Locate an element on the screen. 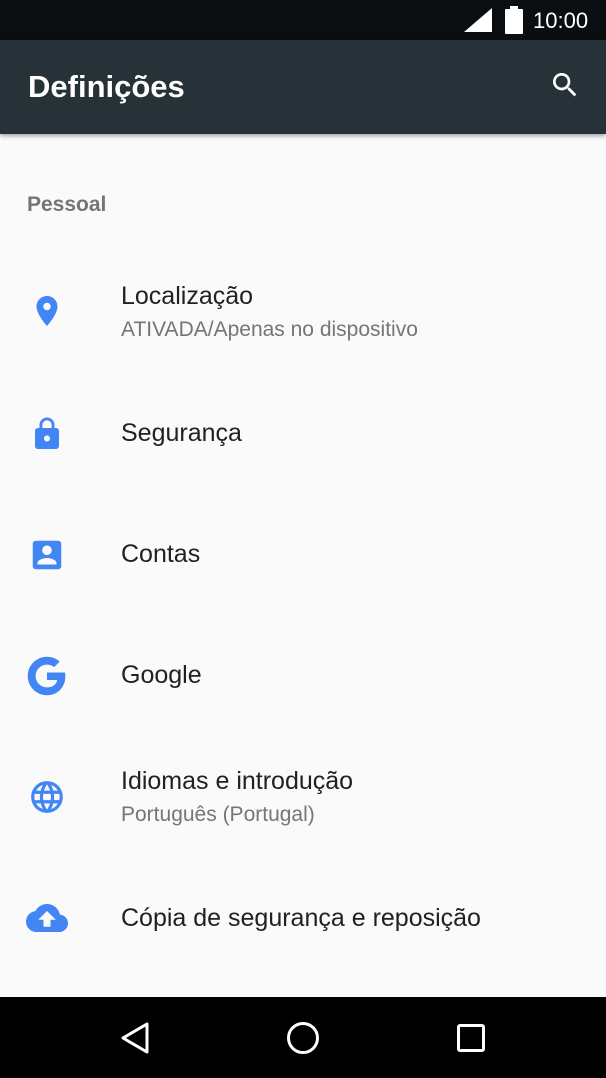 The height and width of the screenshot is (1078, 606). settings-item-label: Google is located at coordinates (161, 675).